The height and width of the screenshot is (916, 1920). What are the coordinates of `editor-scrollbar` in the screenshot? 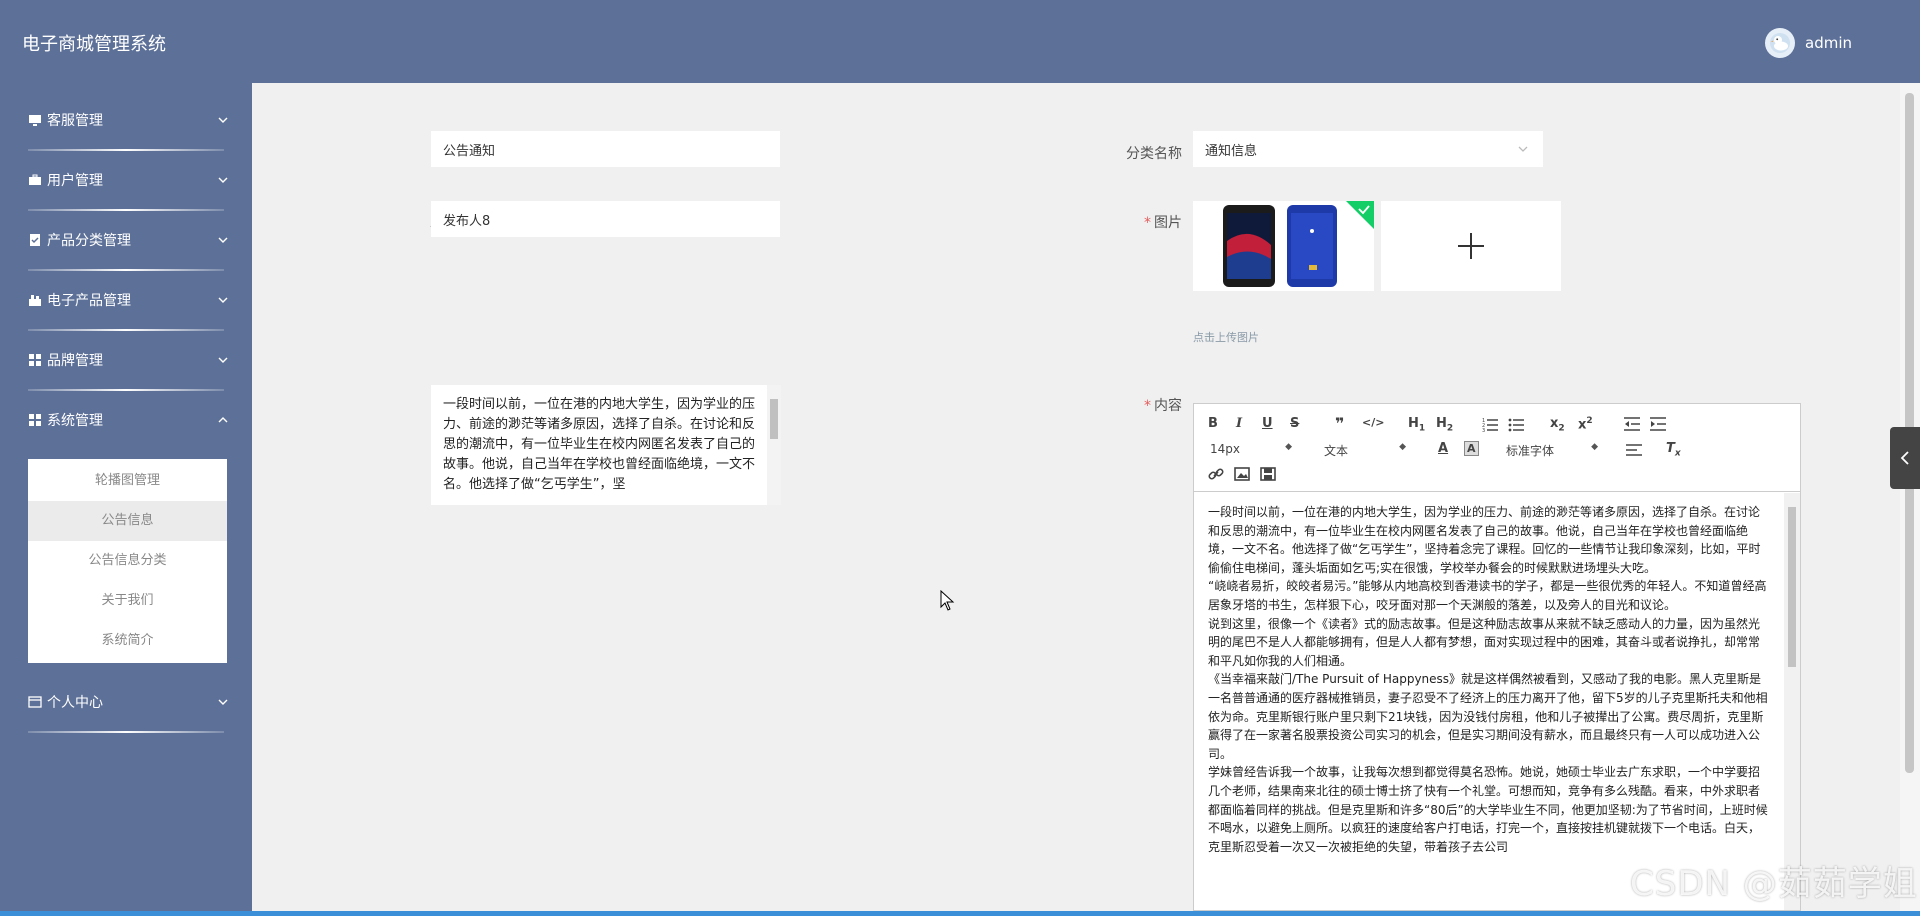 It's located at (1792, 701).